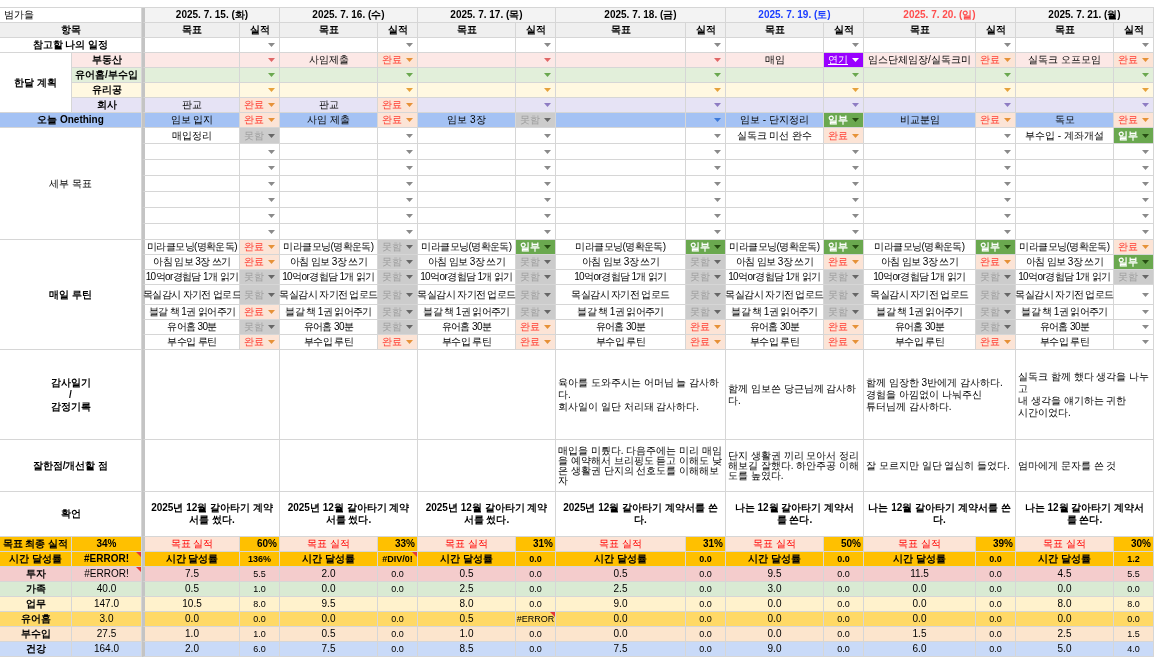  Describe the element at coordinates (844, 60) in the screenshot. I see `status-dropdown: 연기` at that location.